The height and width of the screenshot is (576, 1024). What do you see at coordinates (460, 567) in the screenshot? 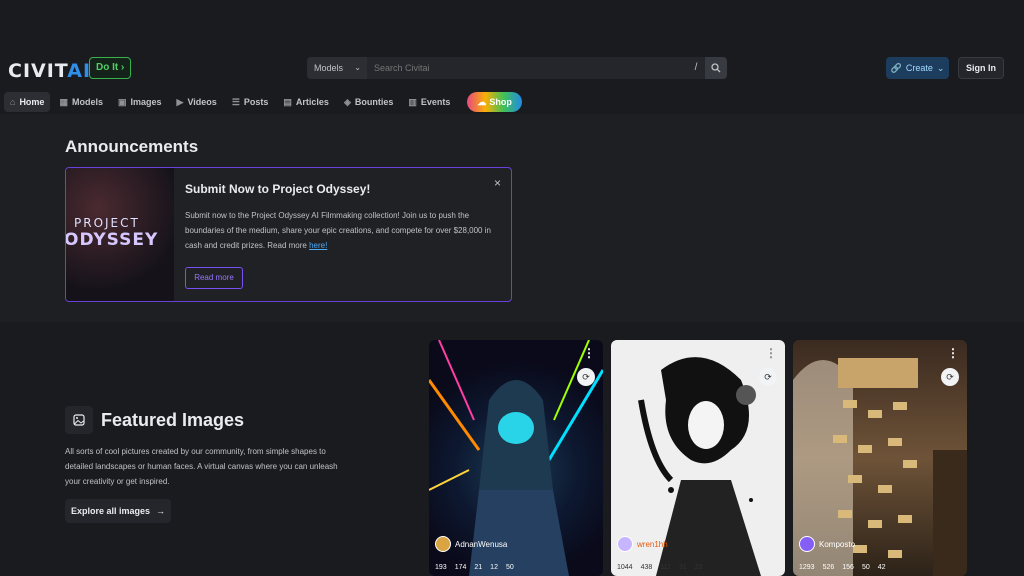
I see `heart-count: 174` at bounding box center [460, 567].